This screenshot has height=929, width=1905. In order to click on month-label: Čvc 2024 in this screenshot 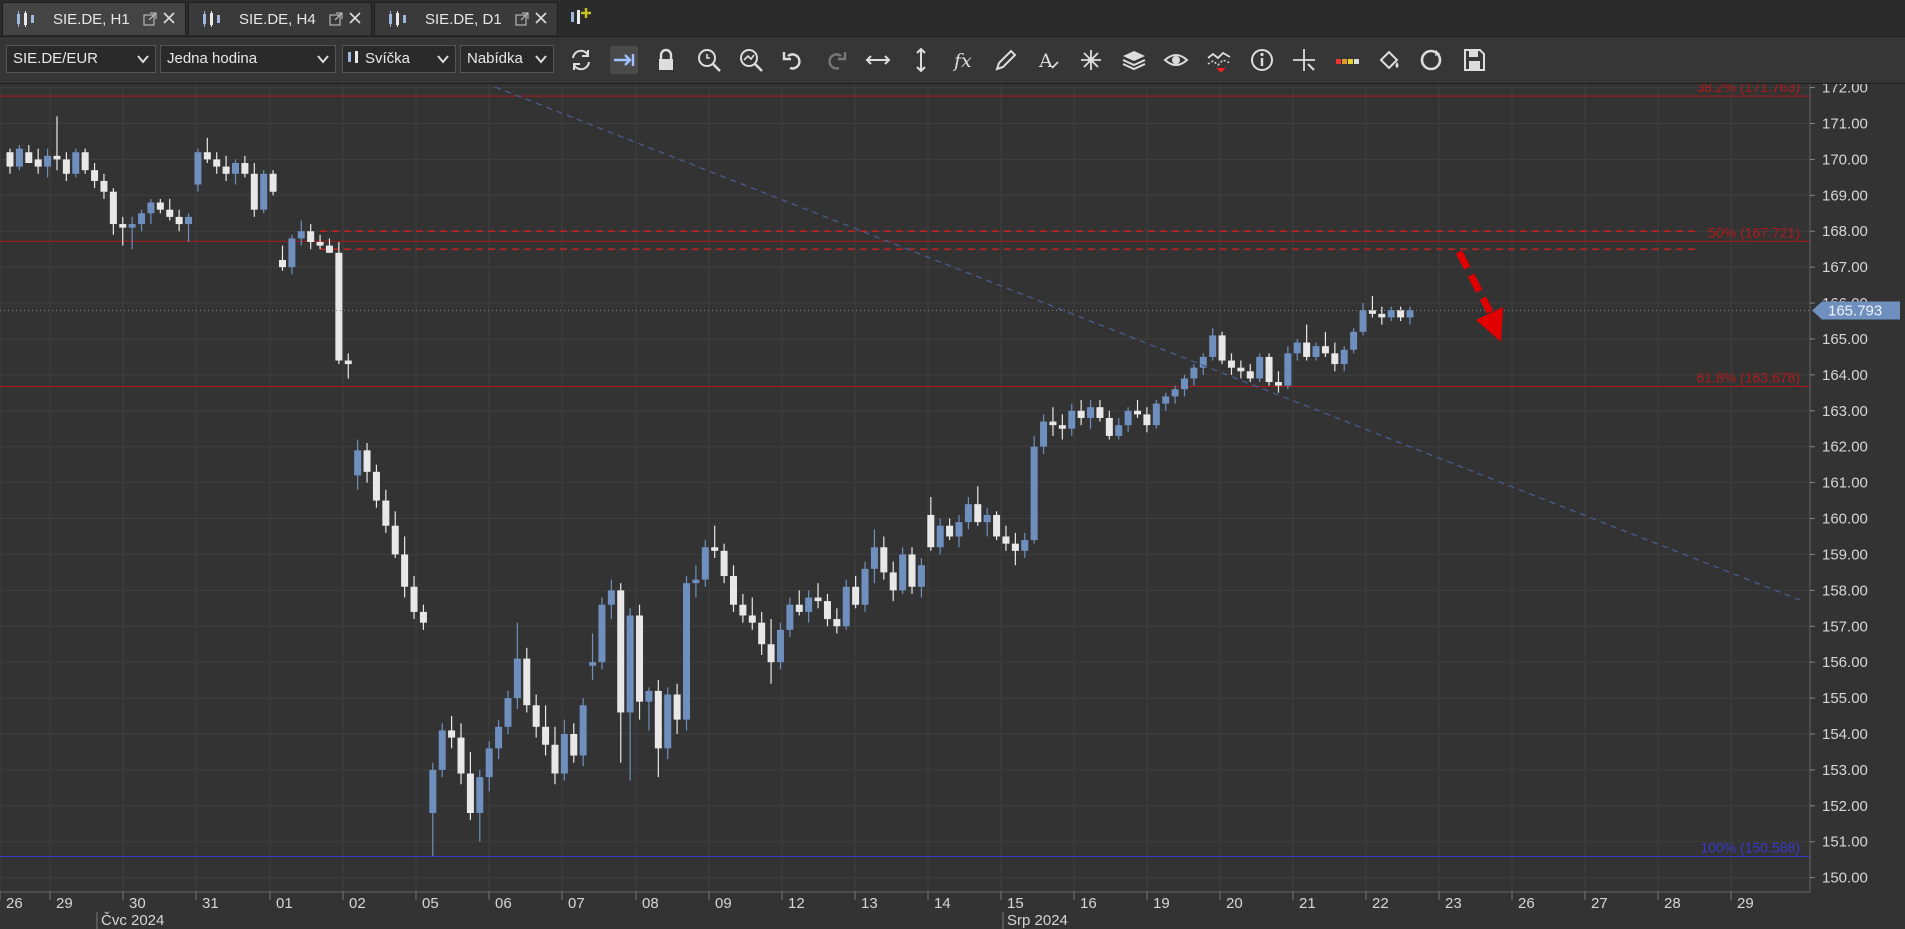, I will do `click(132, 920)`.